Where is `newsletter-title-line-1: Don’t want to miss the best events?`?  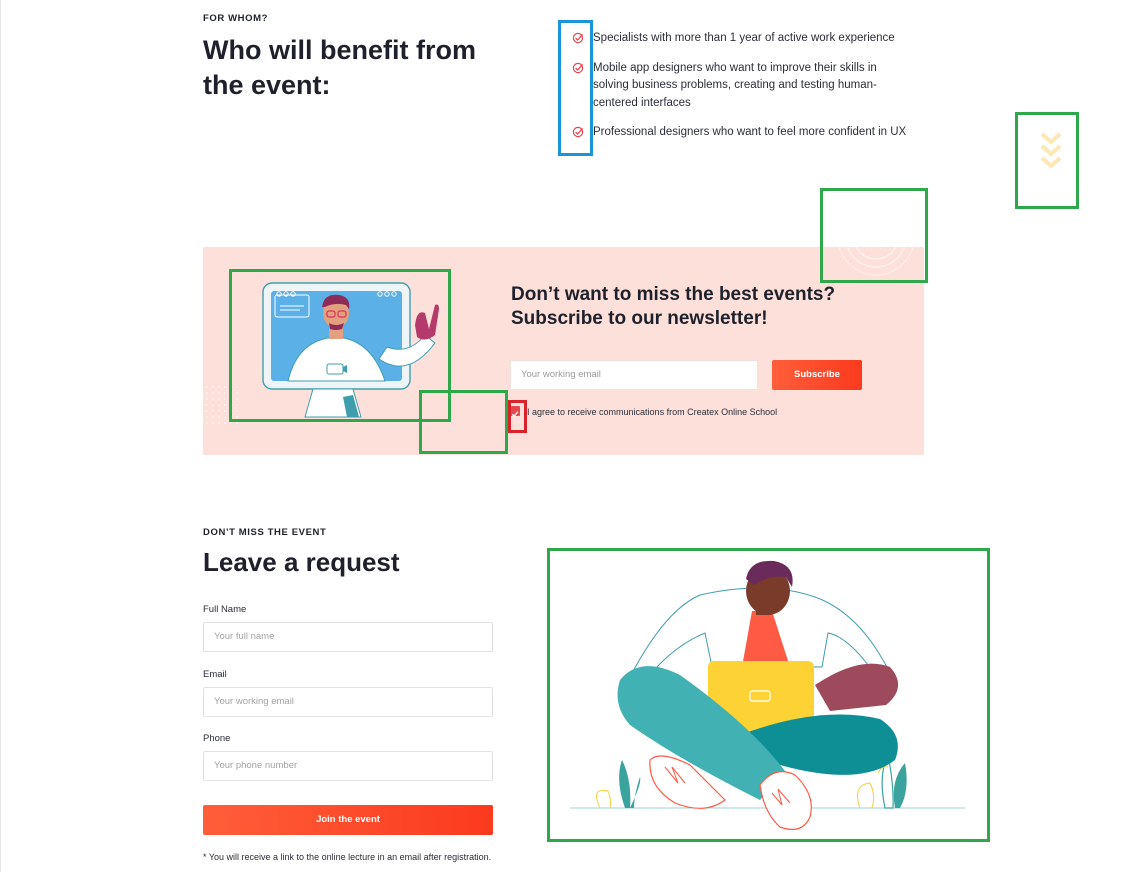
newsletter-title-line-1: Don’t want to miss the best events? is located at coordinates (673, 294).